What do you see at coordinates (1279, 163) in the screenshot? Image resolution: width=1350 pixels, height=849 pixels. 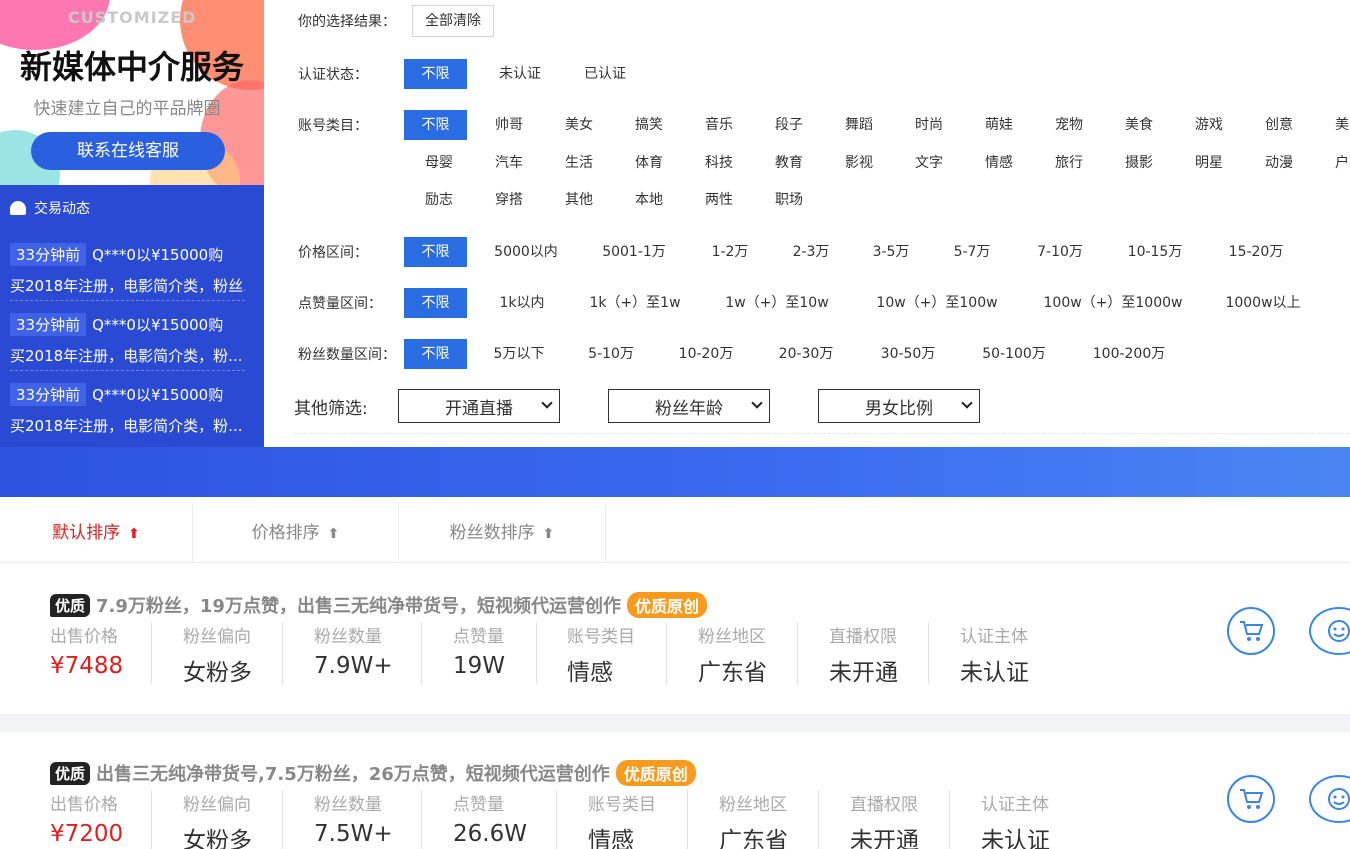 I see `category-option: 动漫` at bounding box center [1279, 163].